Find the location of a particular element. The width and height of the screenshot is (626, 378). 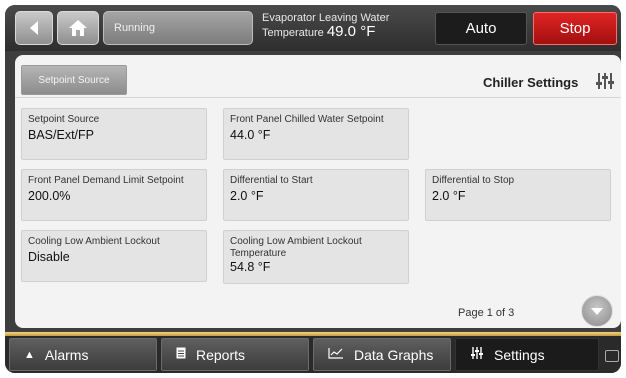

scroll-down-button is located at coordinates (597, 311).